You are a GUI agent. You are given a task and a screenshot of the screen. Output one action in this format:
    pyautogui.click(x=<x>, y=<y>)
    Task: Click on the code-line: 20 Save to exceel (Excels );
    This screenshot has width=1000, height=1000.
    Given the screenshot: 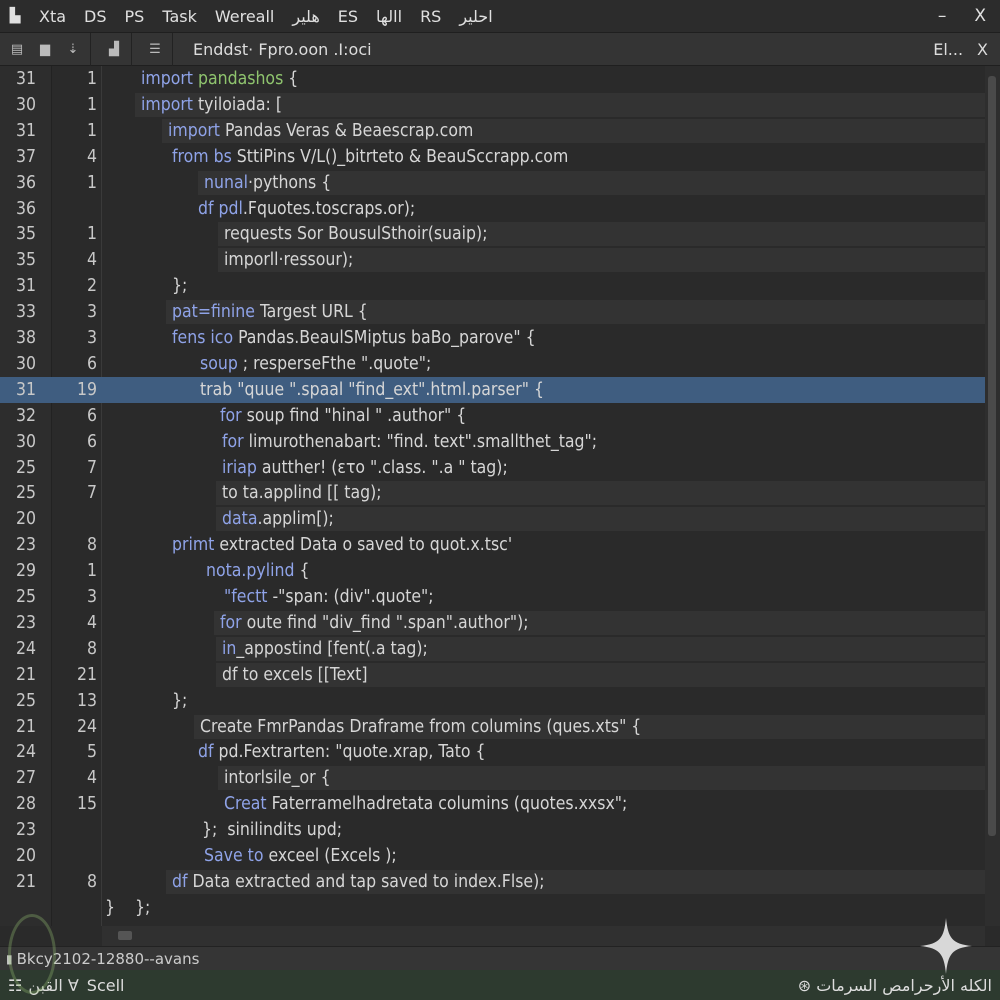 What is the action you would take?
    pyautogui.click(x=492, y=856)
    